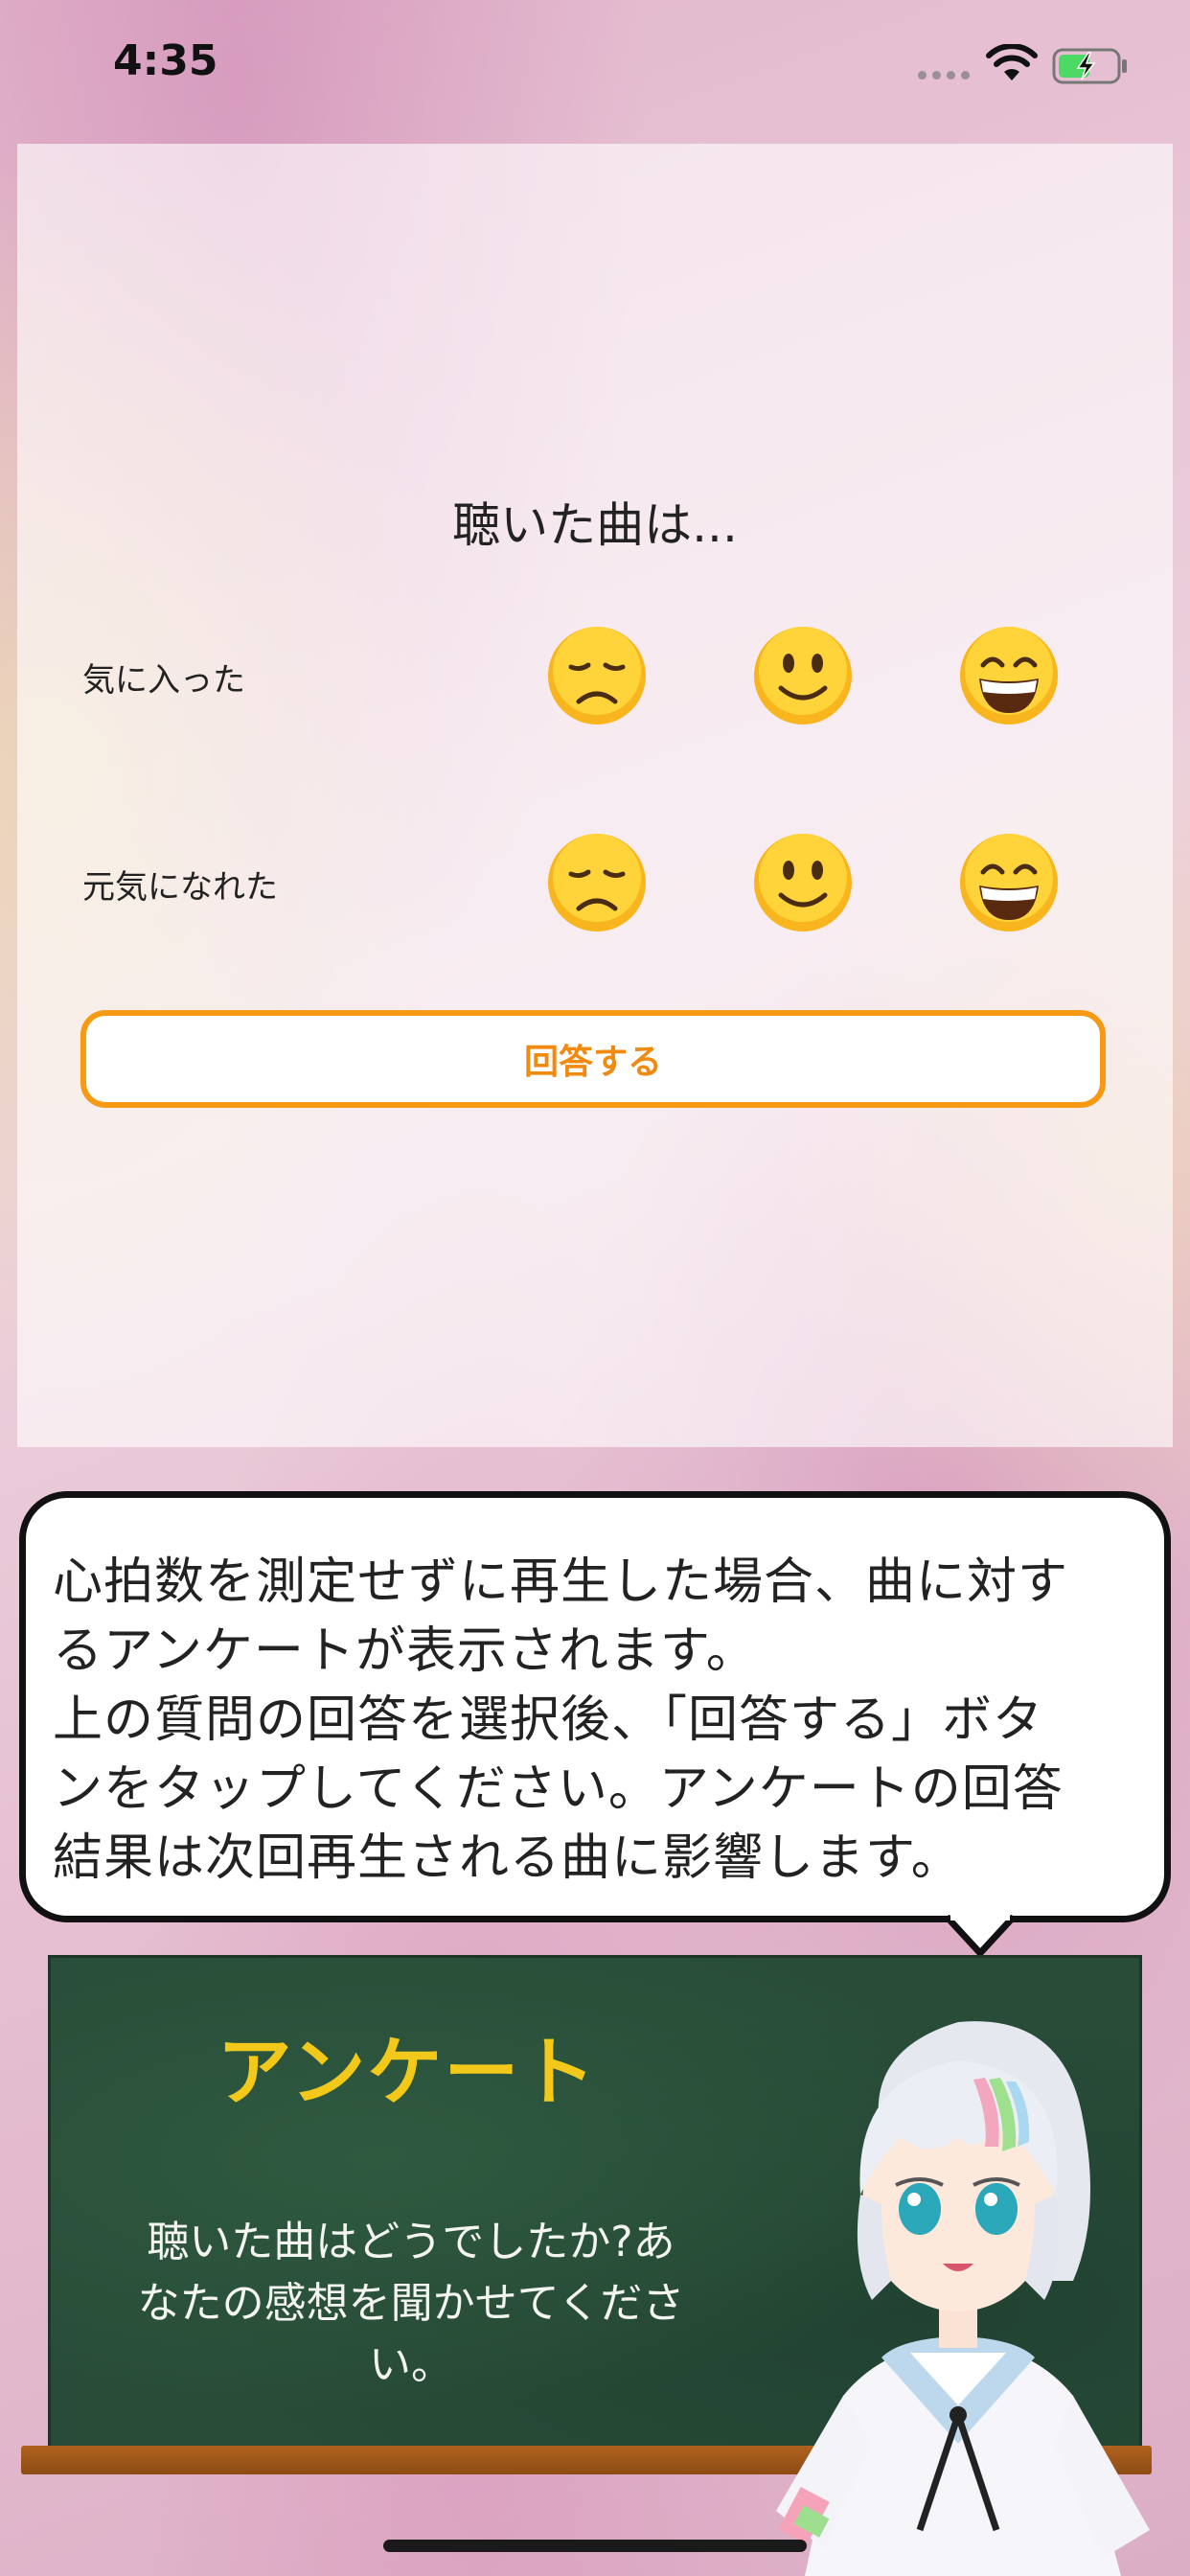 The width and height of the screenshot is (1190, 2576). I want to click on signal-dots-icon, so click(944, 75).